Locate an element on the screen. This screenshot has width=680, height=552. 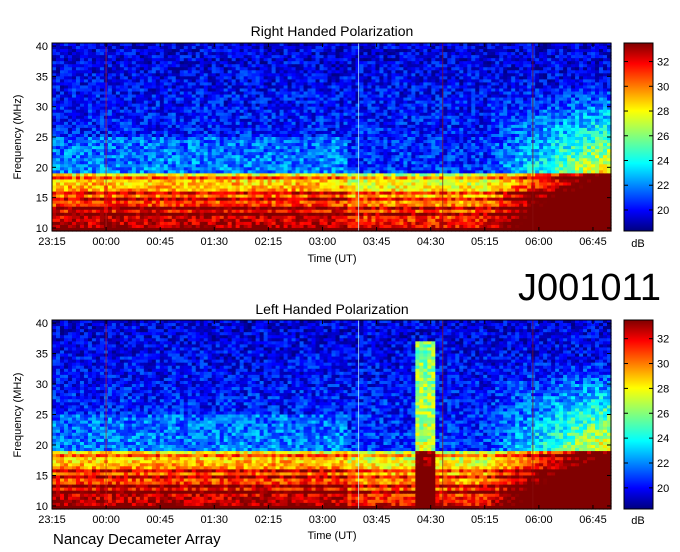
chart-title: Right Handed Polarization is located at coordinates (332, 31).